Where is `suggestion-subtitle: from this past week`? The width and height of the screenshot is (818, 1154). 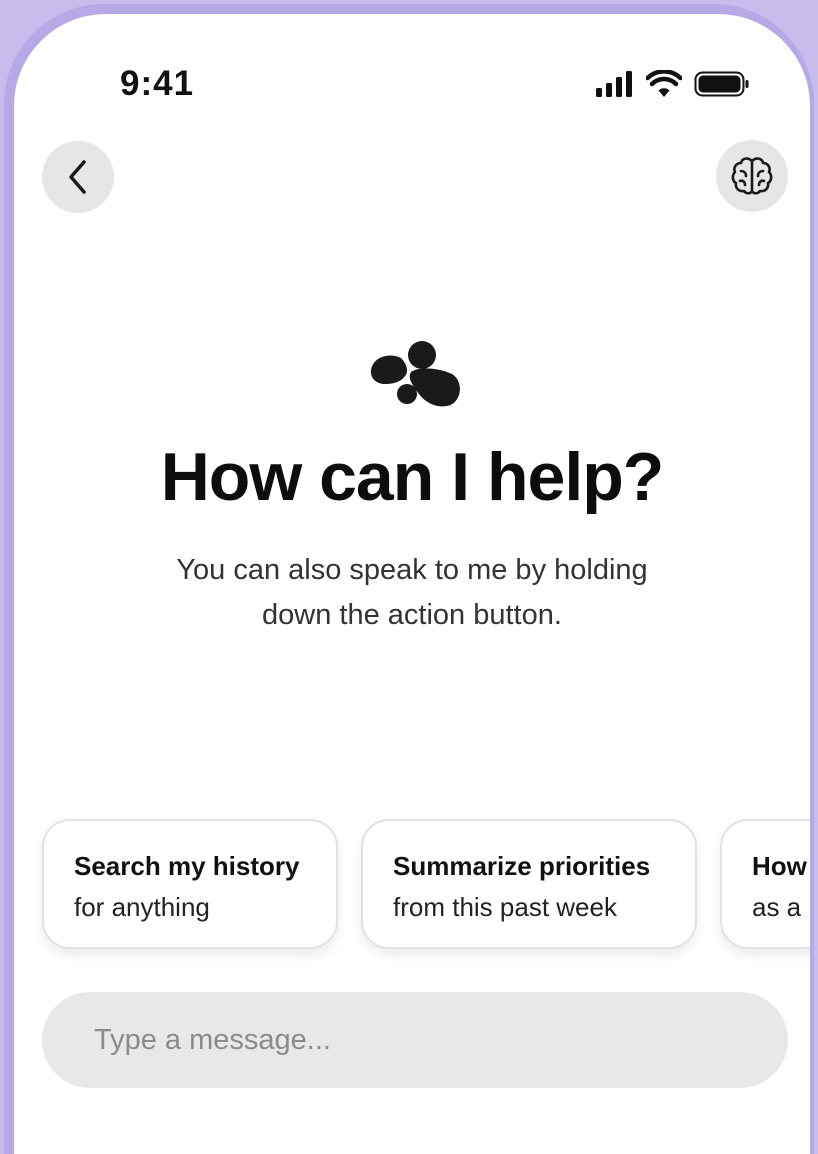 suggestion-subtitle: from this past week is located at coordinates (505, 907).